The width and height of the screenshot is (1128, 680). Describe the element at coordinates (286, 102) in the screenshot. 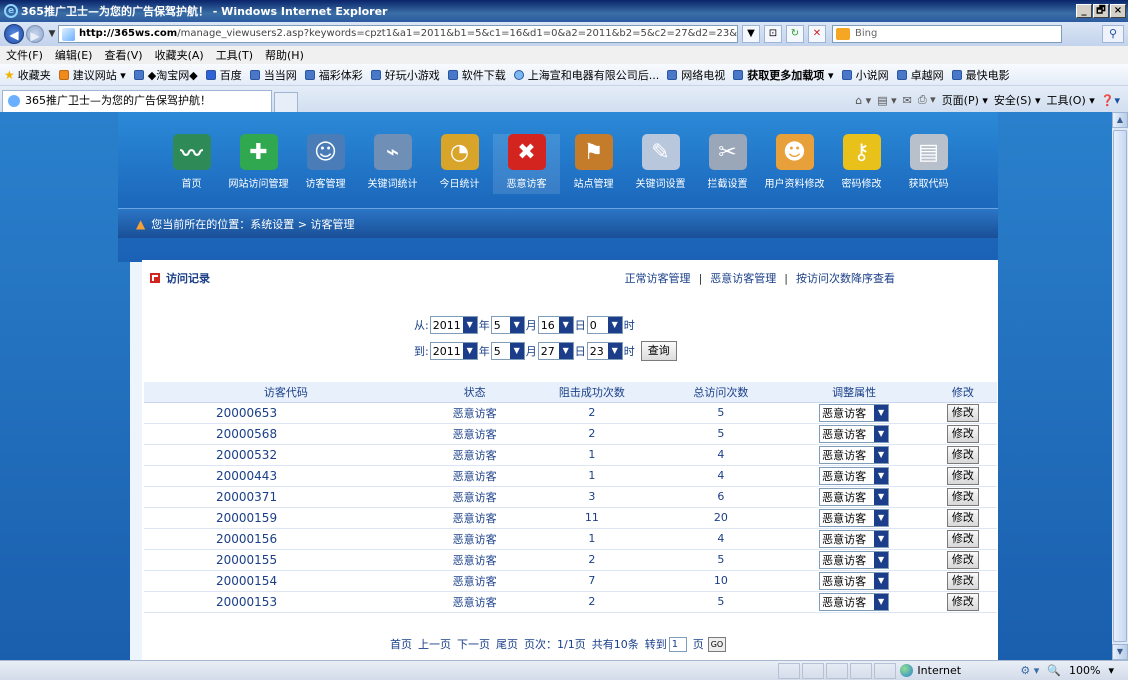

I see `new-tab-button` at that location.